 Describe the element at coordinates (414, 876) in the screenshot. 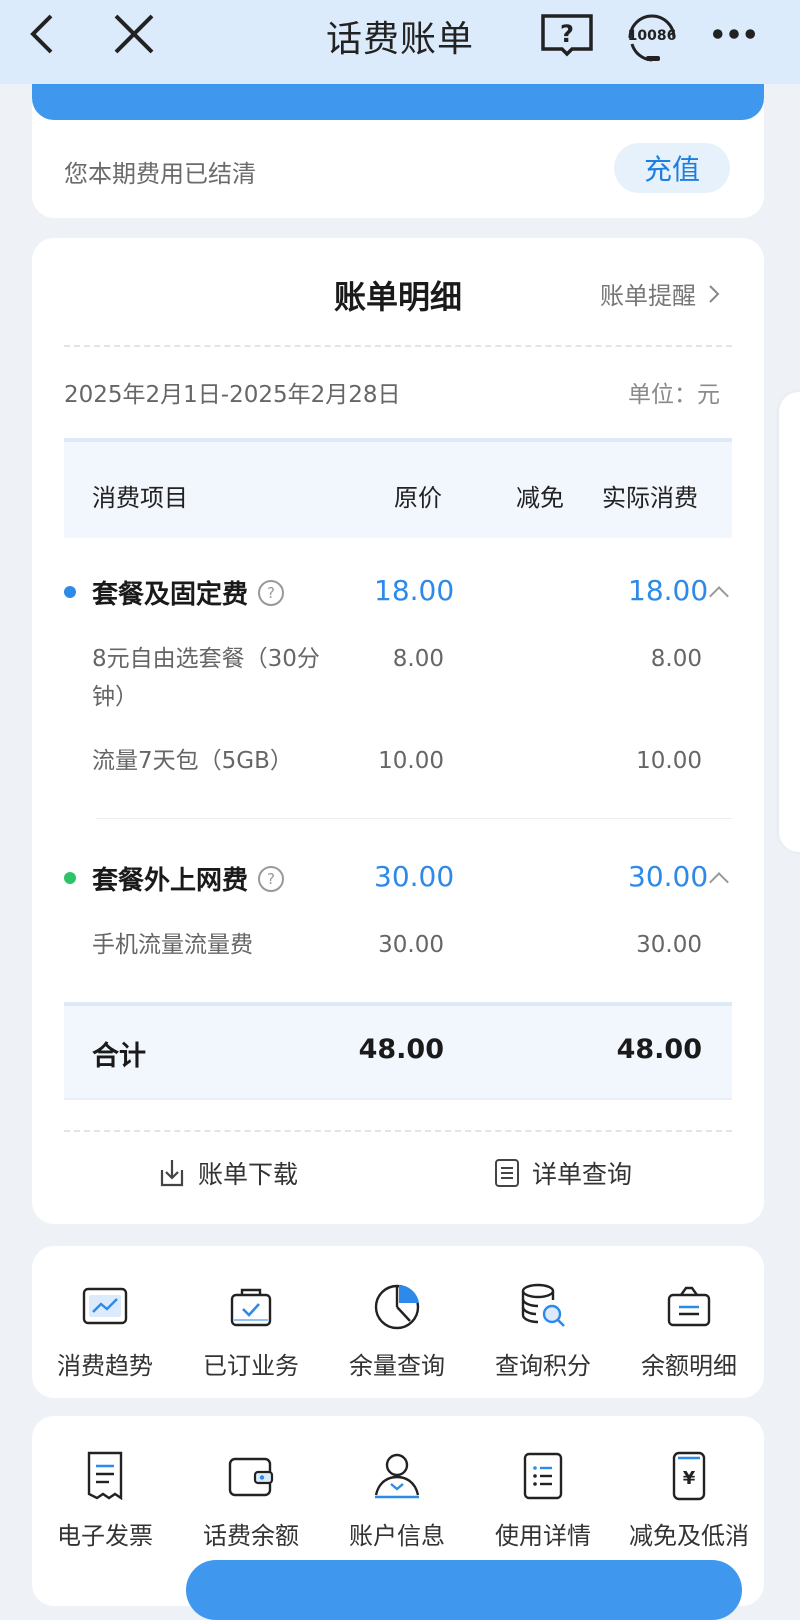

I see `group-original: 30.00` at that location.